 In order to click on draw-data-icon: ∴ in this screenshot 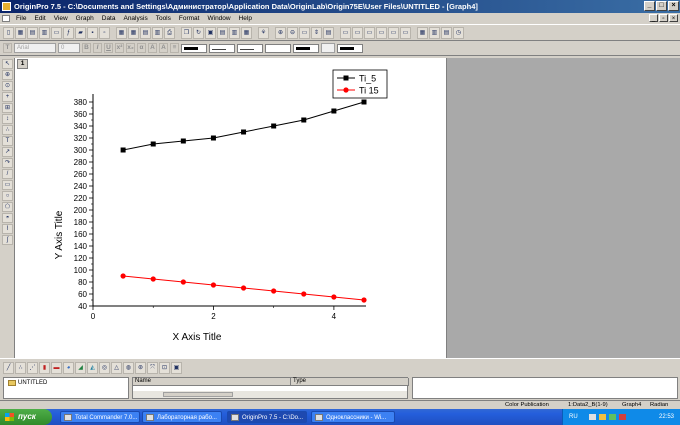, I will do `click(7, 130)`.